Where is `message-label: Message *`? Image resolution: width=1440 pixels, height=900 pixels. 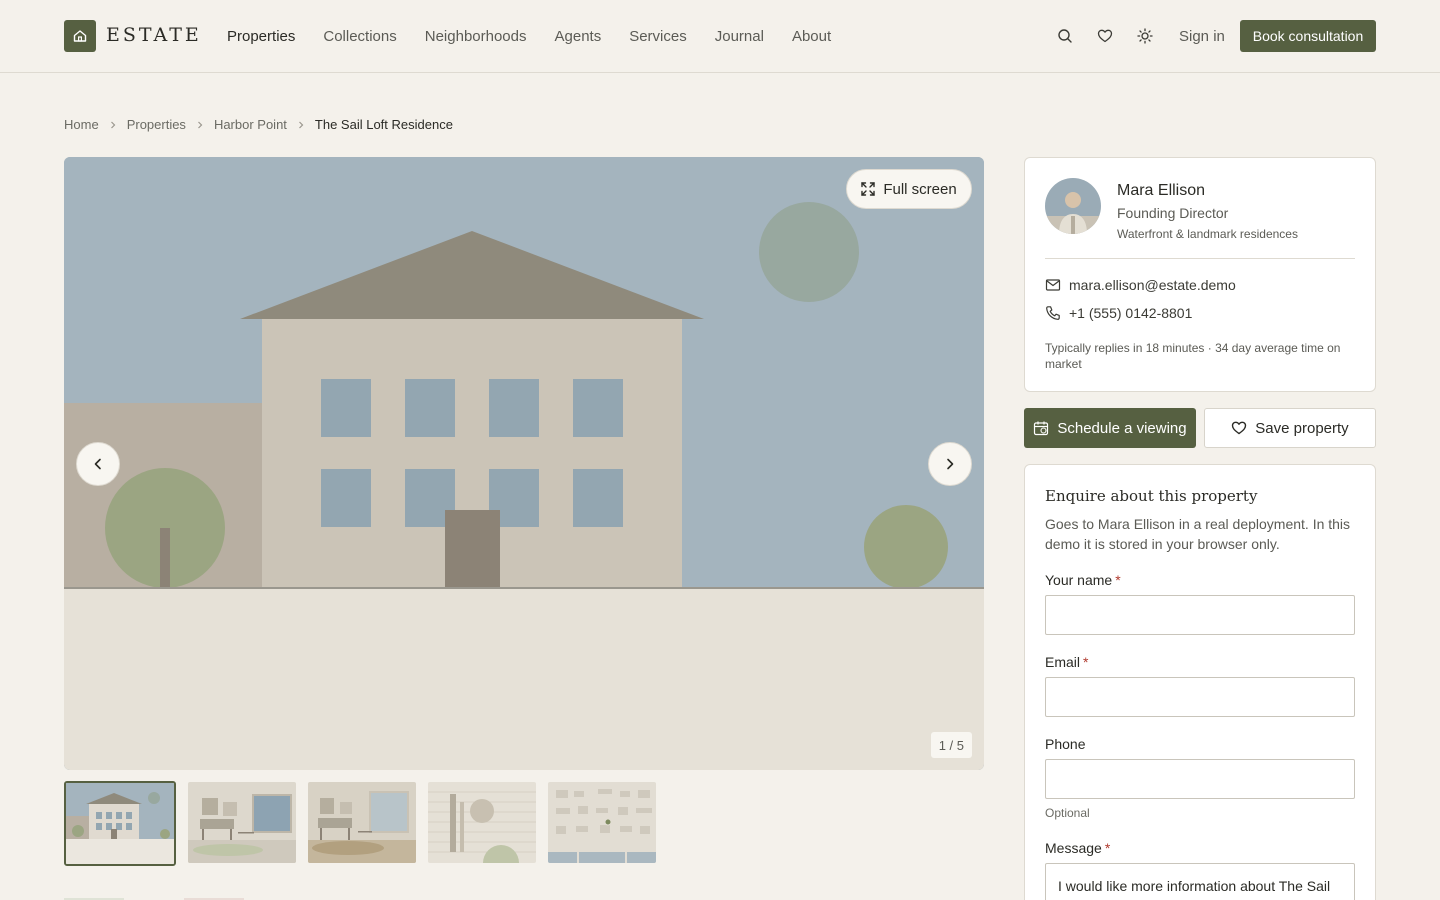 message-label: Message * is located at coordinates (1078, 848).